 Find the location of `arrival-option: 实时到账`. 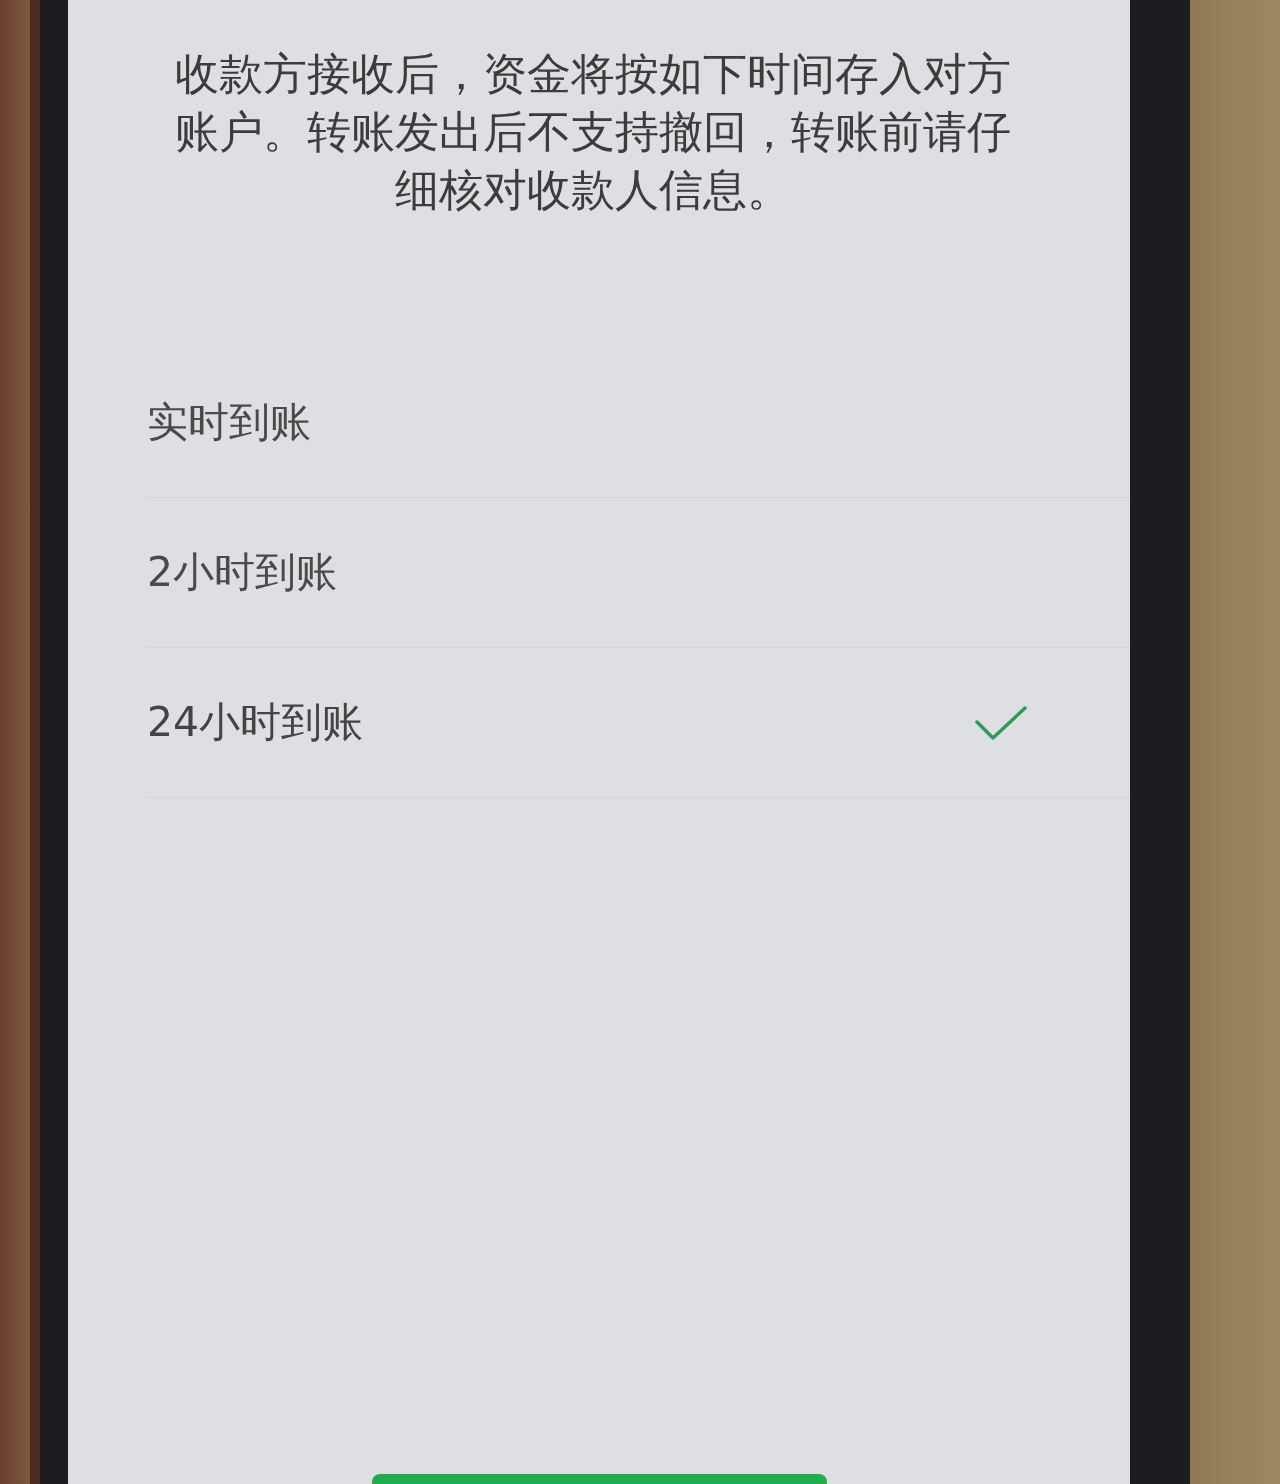

arrival-option: 实时到账 is located at coordinates (638, 423).